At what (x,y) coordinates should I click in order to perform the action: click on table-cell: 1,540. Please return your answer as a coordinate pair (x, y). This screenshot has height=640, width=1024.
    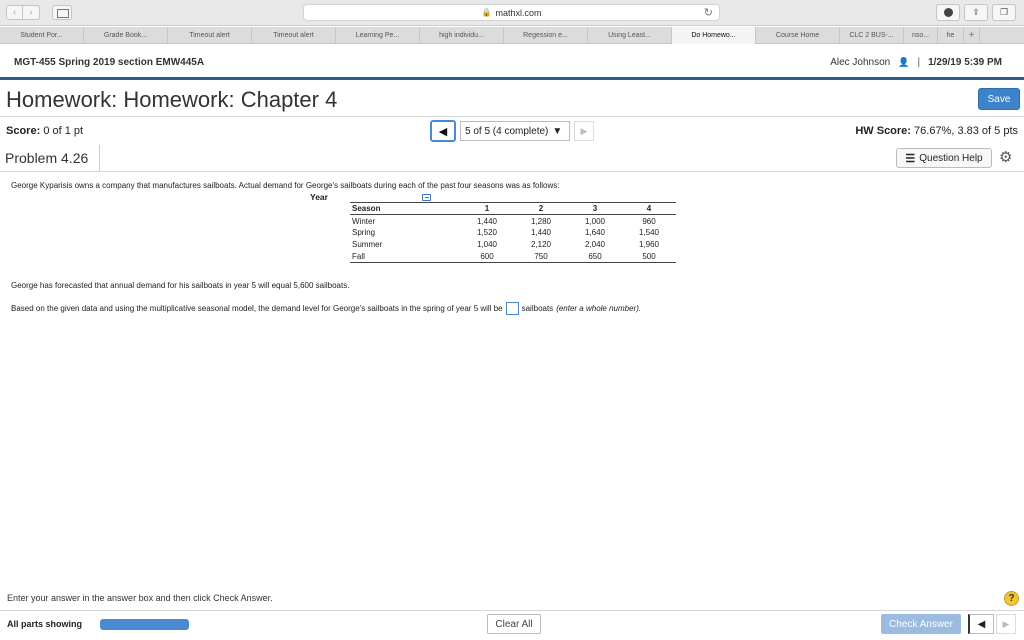
    Looking at the image, I should click on (649, 232).